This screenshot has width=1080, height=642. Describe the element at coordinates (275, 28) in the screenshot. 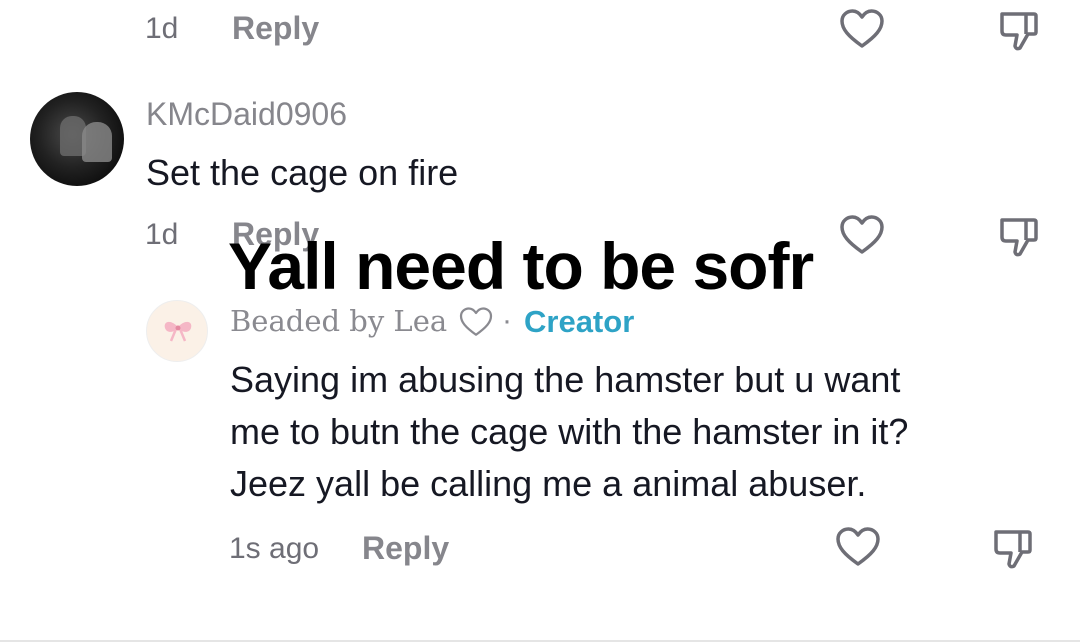

I see `comment-0-reply-button: Reply` at that location.